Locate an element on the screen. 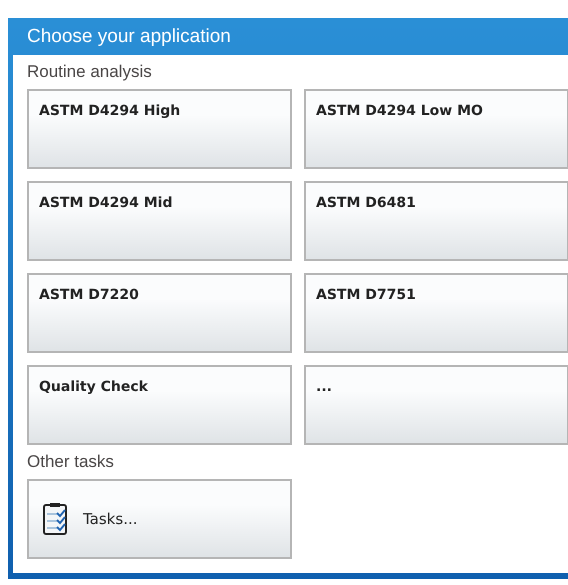 The height and width of the screenshot is (585, 568). application-tile: ASTM D7220 is located at coordinates (159, 313).